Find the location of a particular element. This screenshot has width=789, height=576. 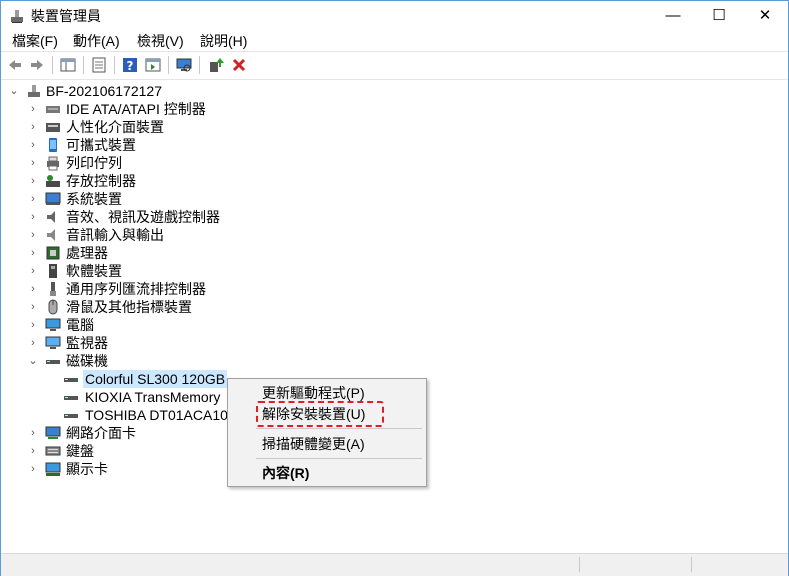

tree-item-label: 監視器 is located at coordinates (87, 343).